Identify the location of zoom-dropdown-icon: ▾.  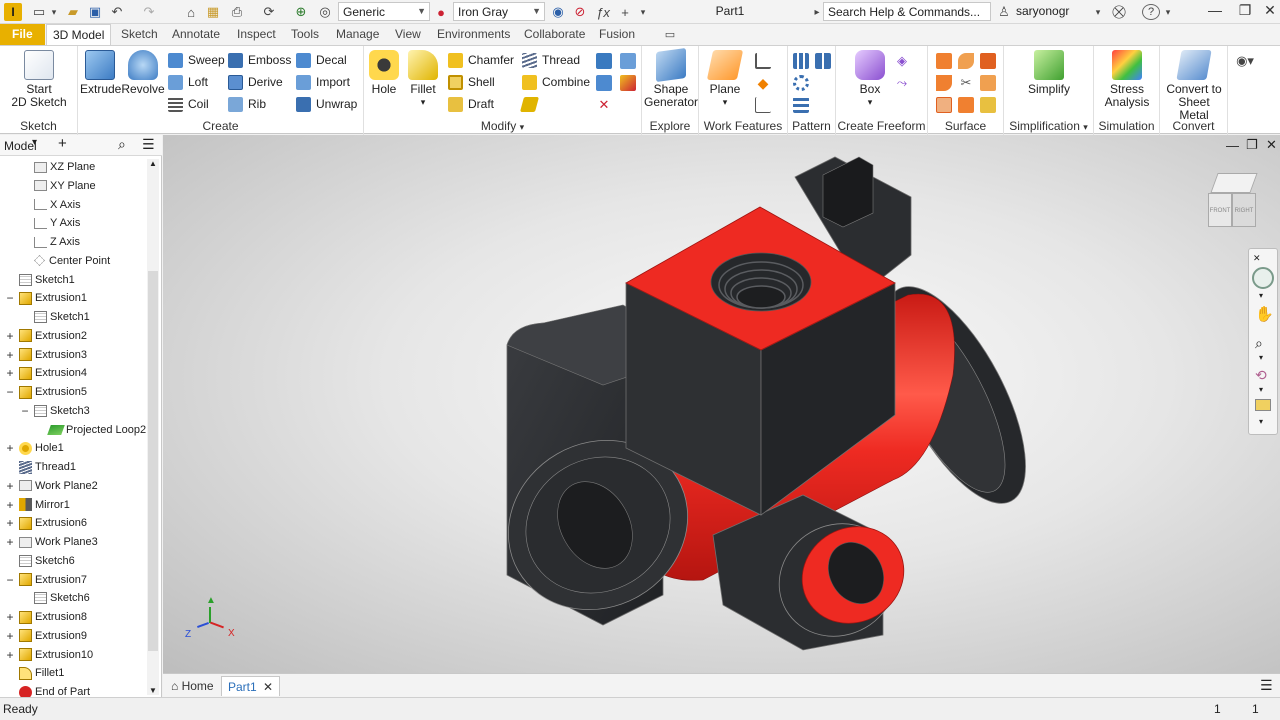
(1261, 357).